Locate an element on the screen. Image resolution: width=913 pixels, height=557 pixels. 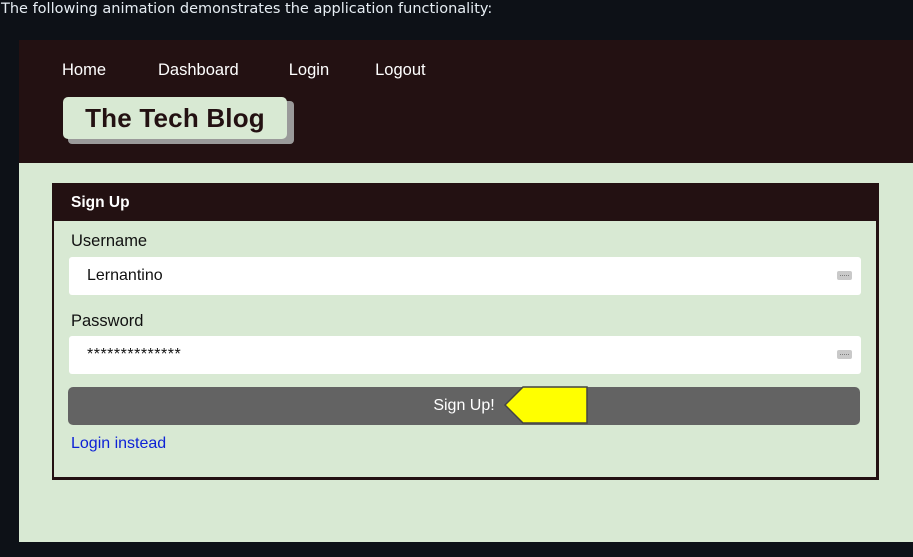
nav-dashboard-link: Dashboard is located at coordinates (198, 70).